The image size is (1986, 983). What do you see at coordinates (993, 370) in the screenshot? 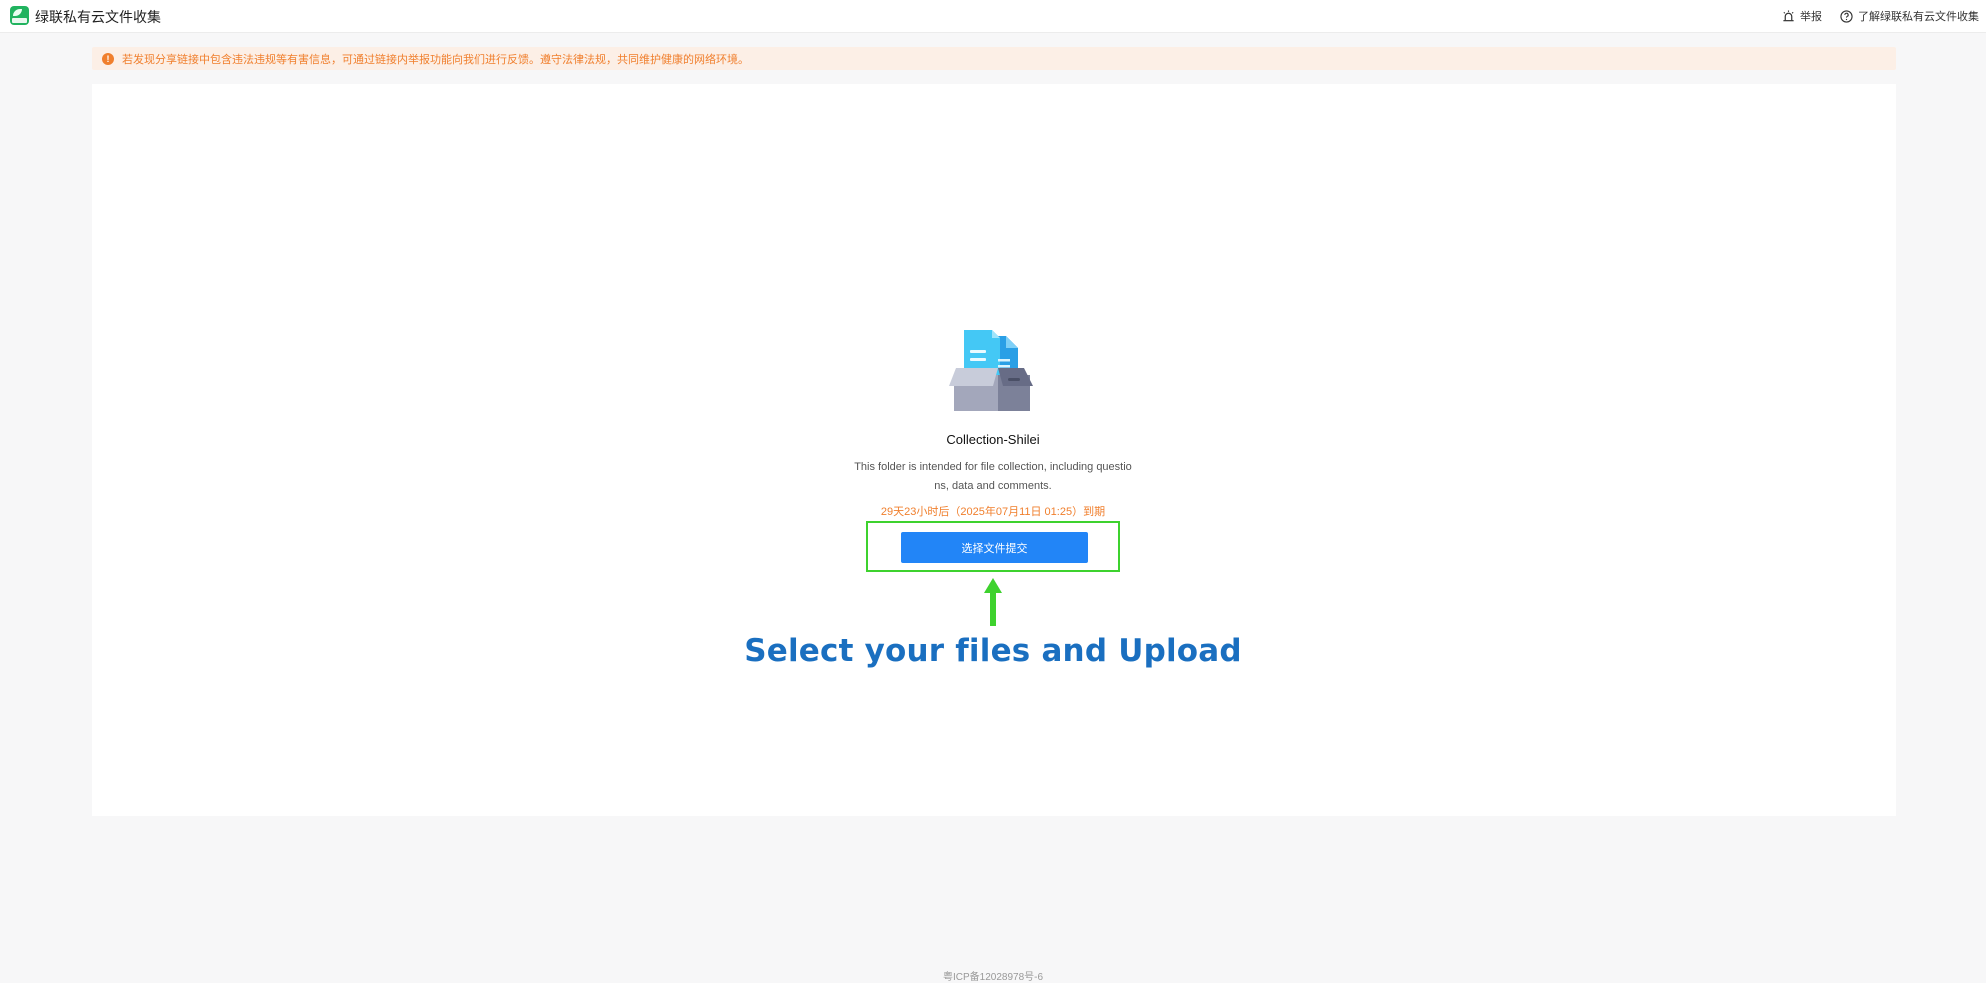
I see `file-box-icon` at bounding box center [993, 370].